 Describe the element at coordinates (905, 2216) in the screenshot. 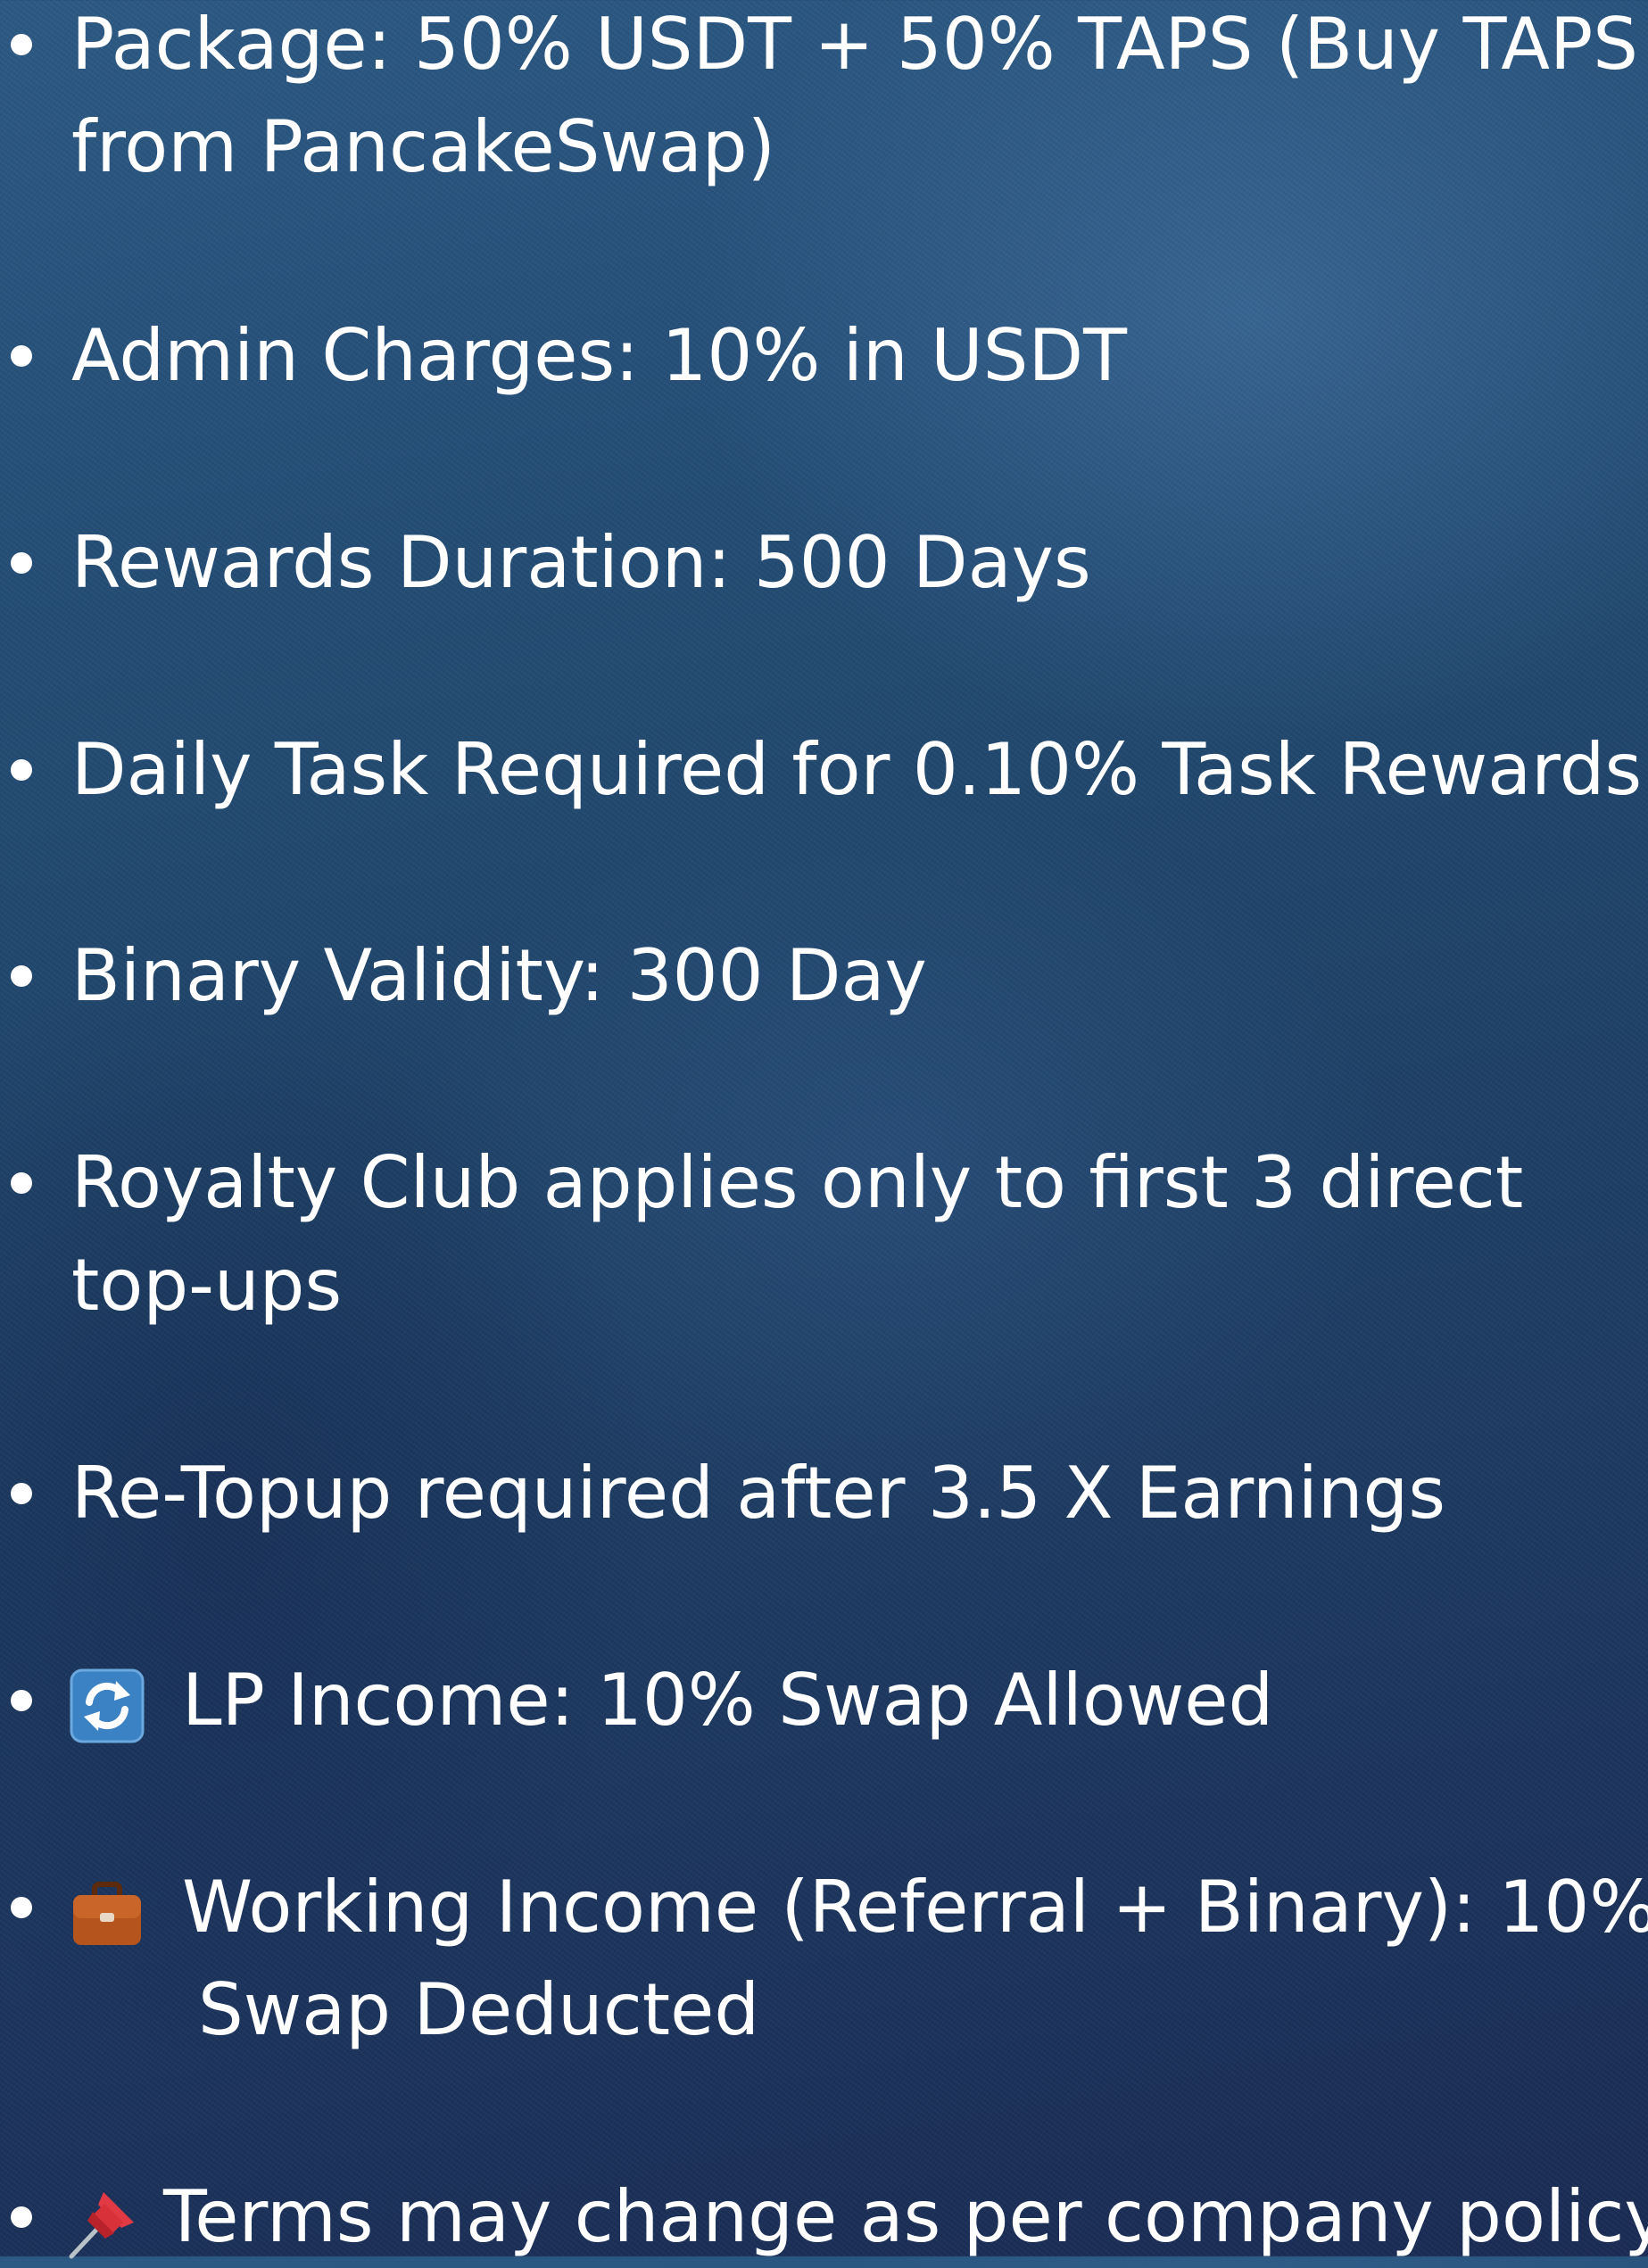

I see `item-text-line-1: Terms may change as per company policy` at that location.